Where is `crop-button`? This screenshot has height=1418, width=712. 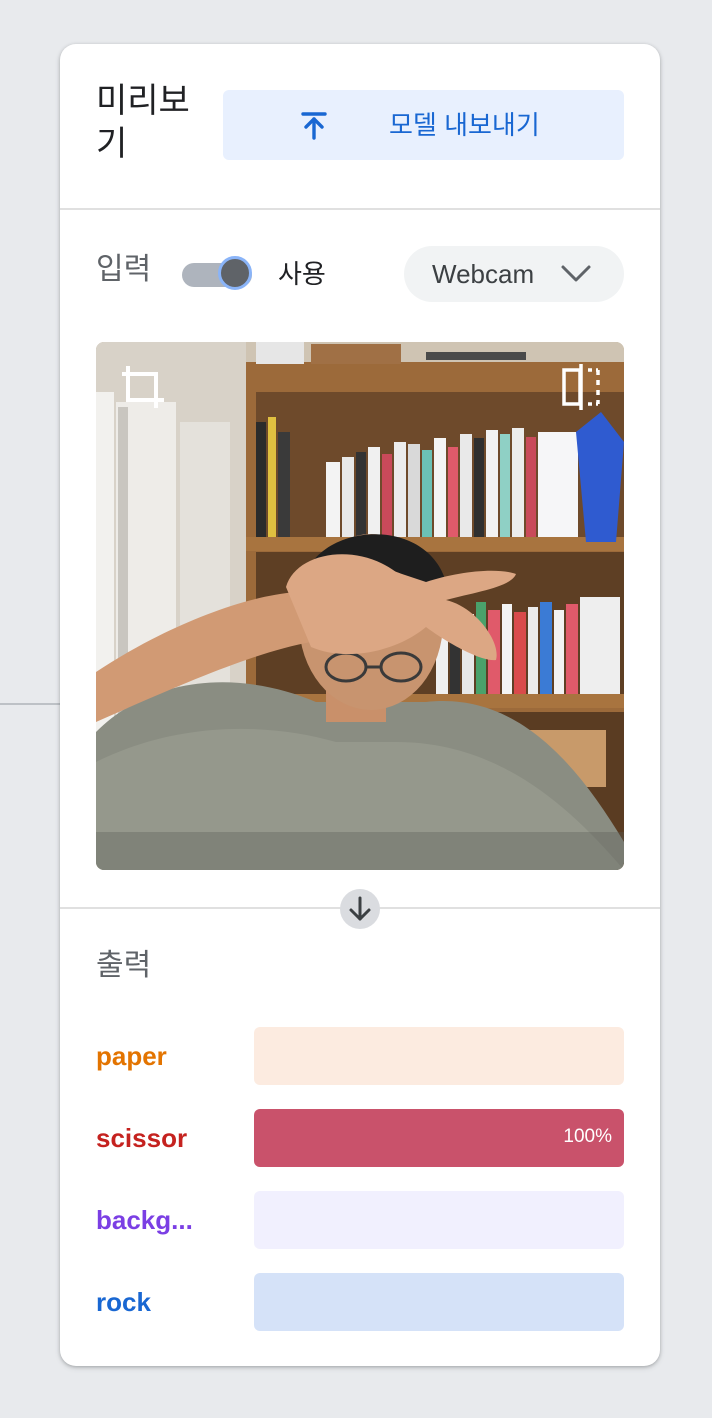 crop-button is located at coordinates (143, 387).